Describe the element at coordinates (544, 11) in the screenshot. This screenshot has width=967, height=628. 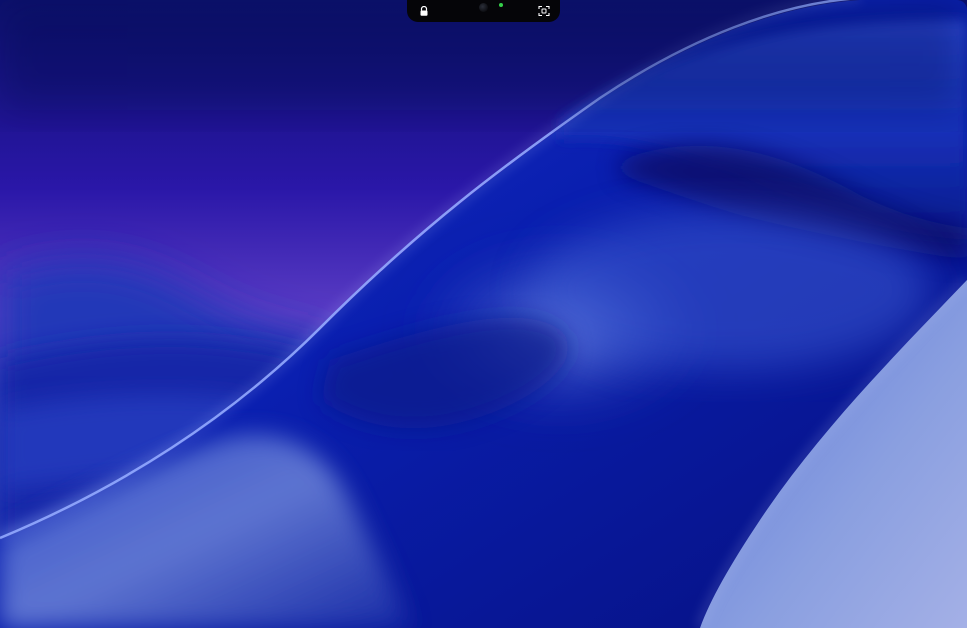
I see `screen-capture-icon` at that location.